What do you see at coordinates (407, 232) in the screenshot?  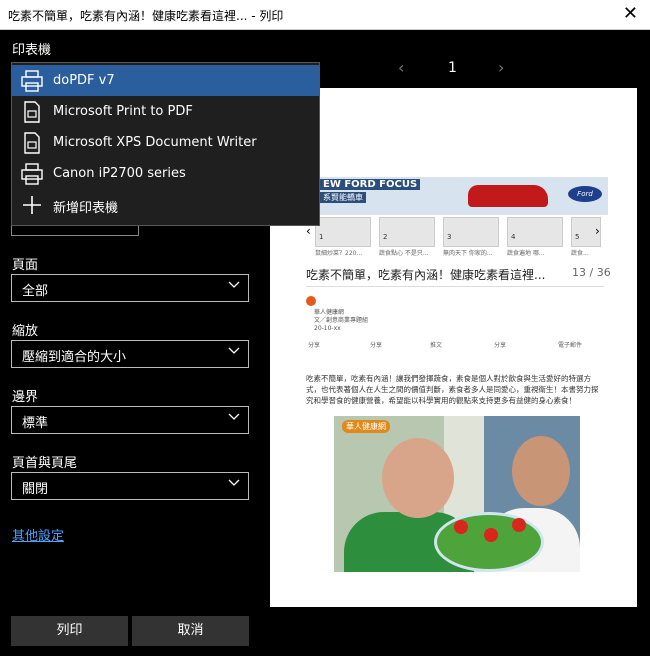 I see `thumbnail: 2` at bounding box center [407, 232].